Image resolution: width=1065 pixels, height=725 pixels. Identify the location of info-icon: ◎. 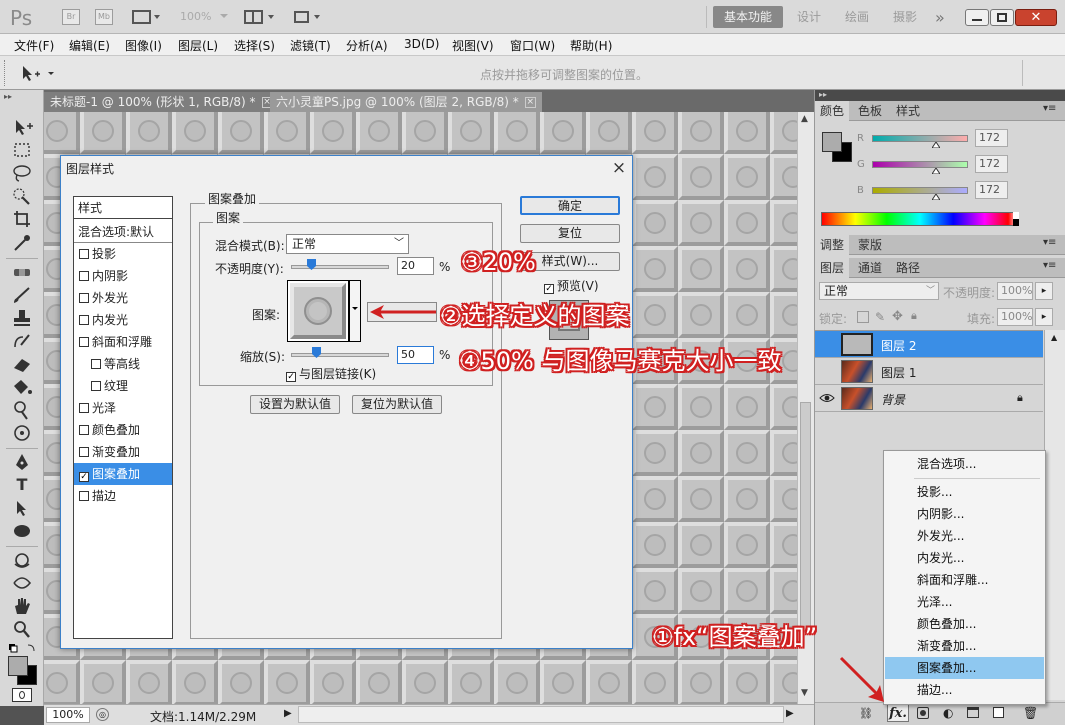
(102, 714).